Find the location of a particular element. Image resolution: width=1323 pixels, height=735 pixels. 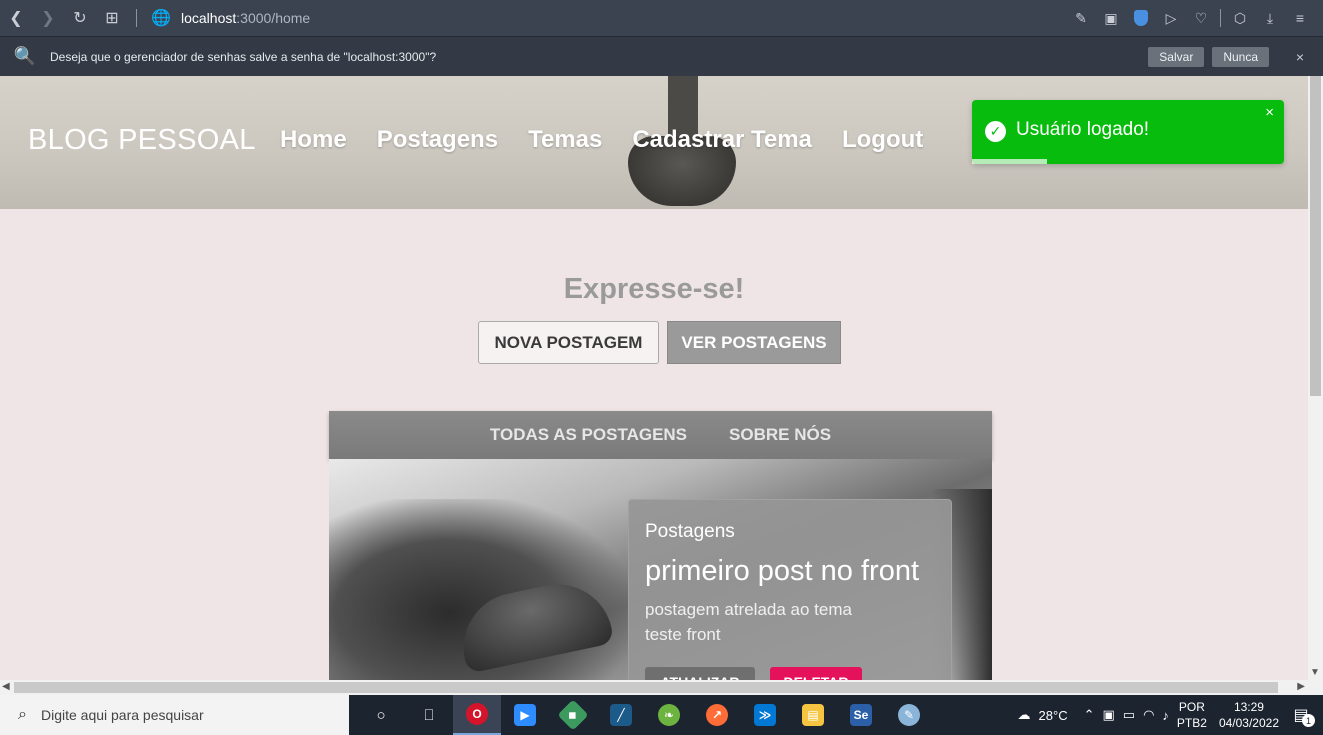

check-circle-icon: ✓ is located at coordinates (995, 131).